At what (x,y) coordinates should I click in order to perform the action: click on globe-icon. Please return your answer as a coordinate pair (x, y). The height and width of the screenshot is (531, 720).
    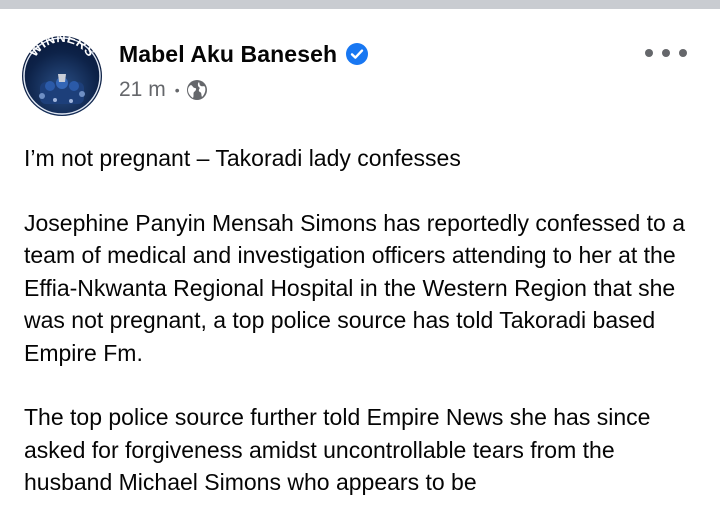
    Looking at the image, I should click on (197, 90).